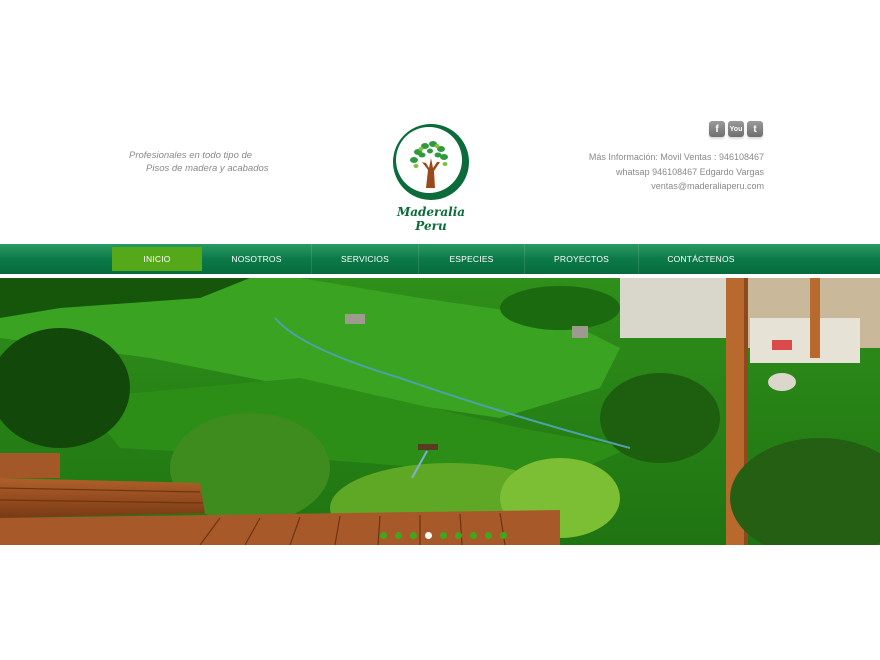 This screenshot has width=880, height=660. What do you see at coordinates (157, 259) in the screenshot?
I see `nav-item-inicio: INICIO` at bounding box center [157, 259].